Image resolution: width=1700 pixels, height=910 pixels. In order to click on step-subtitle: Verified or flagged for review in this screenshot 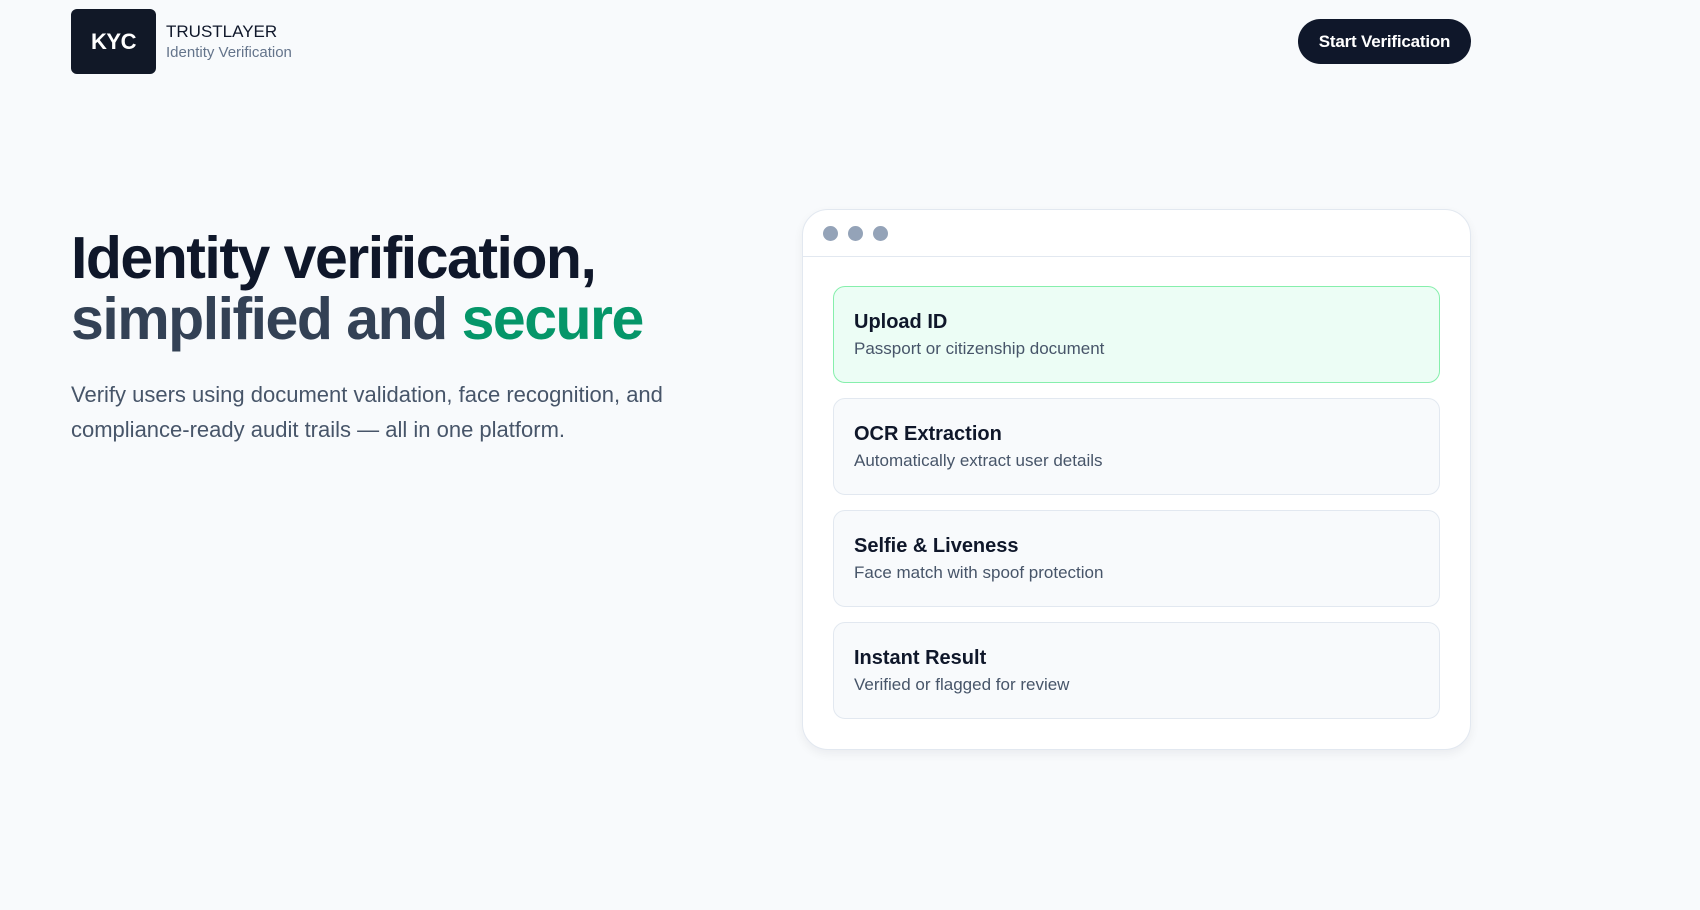, I will do `click(962, 684)`.